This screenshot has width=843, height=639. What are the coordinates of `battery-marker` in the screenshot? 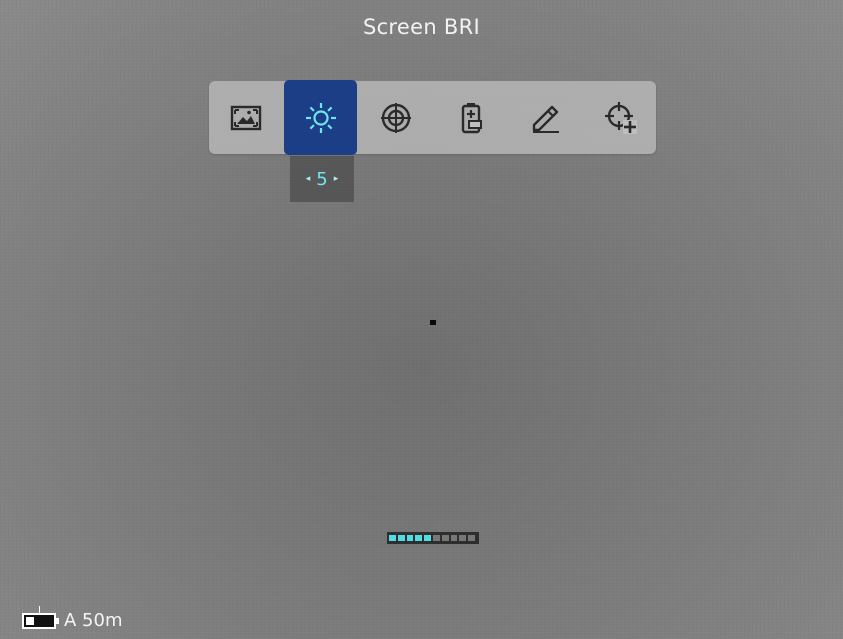 It's located at (39, 609).